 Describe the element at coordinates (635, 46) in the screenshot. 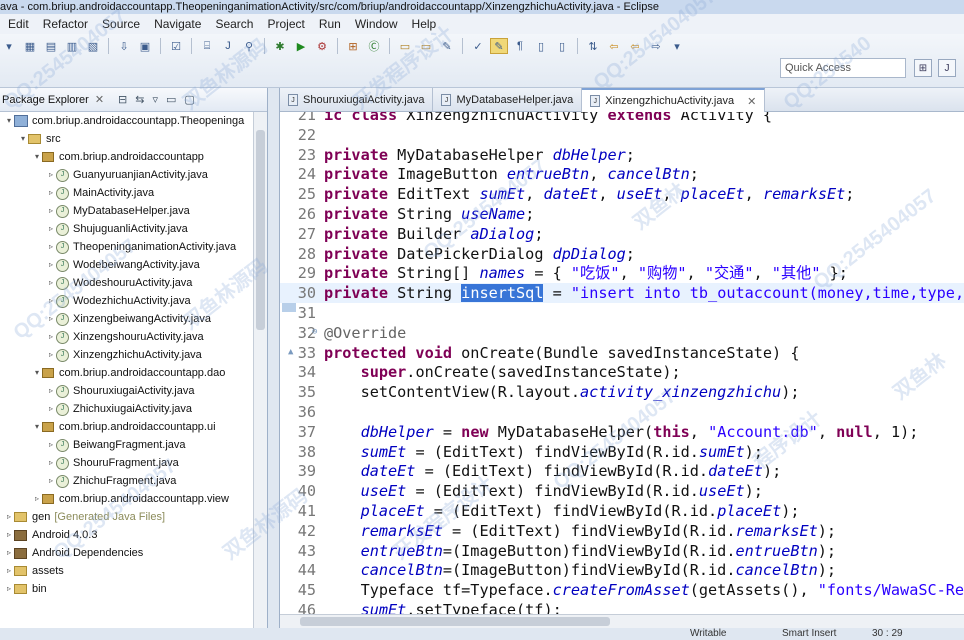

I see `forward-back-icon: ⇦` at that location.